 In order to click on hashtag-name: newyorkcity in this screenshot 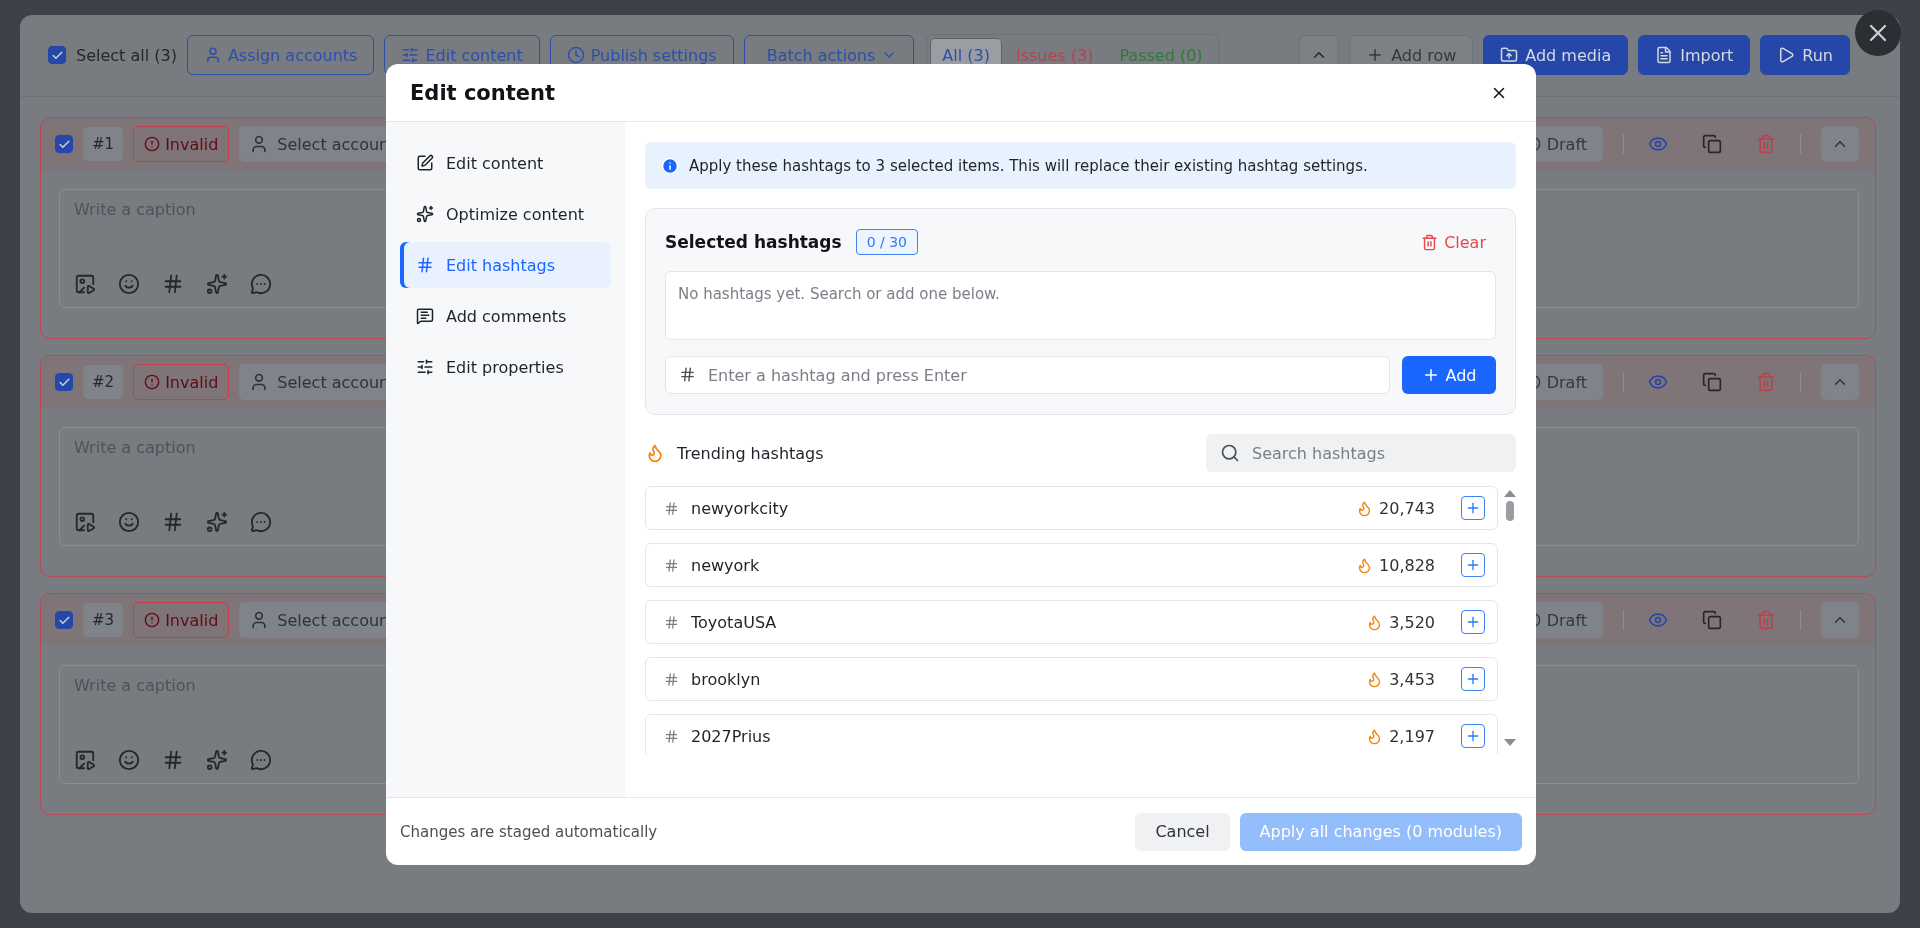, I will do `click(740, 508)`.